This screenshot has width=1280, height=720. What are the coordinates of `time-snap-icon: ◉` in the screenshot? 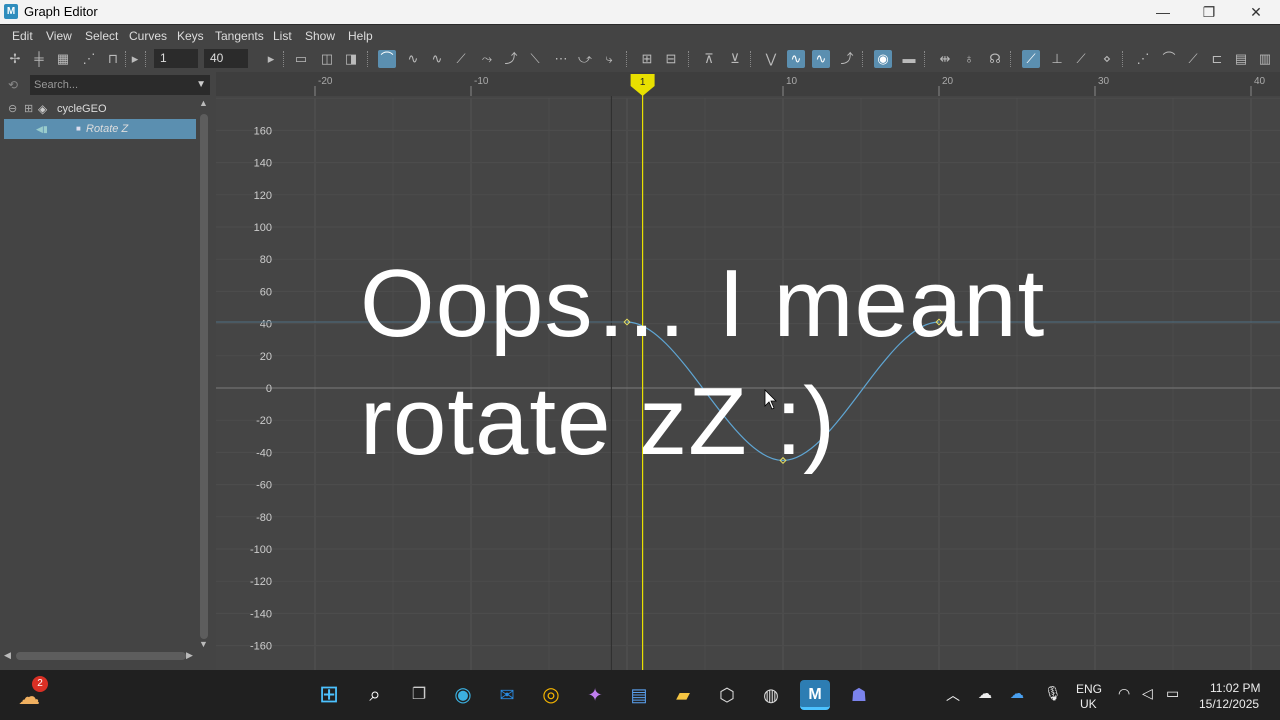 It's located at (883, 59).